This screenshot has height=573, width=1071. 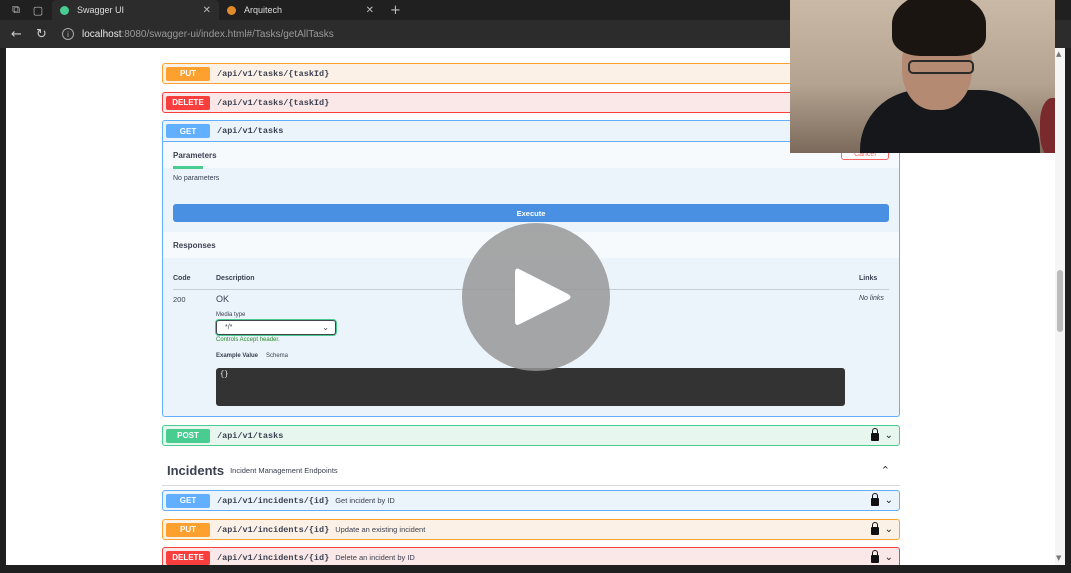 I want to click on column-code: Code, so click(x=182, y=278).